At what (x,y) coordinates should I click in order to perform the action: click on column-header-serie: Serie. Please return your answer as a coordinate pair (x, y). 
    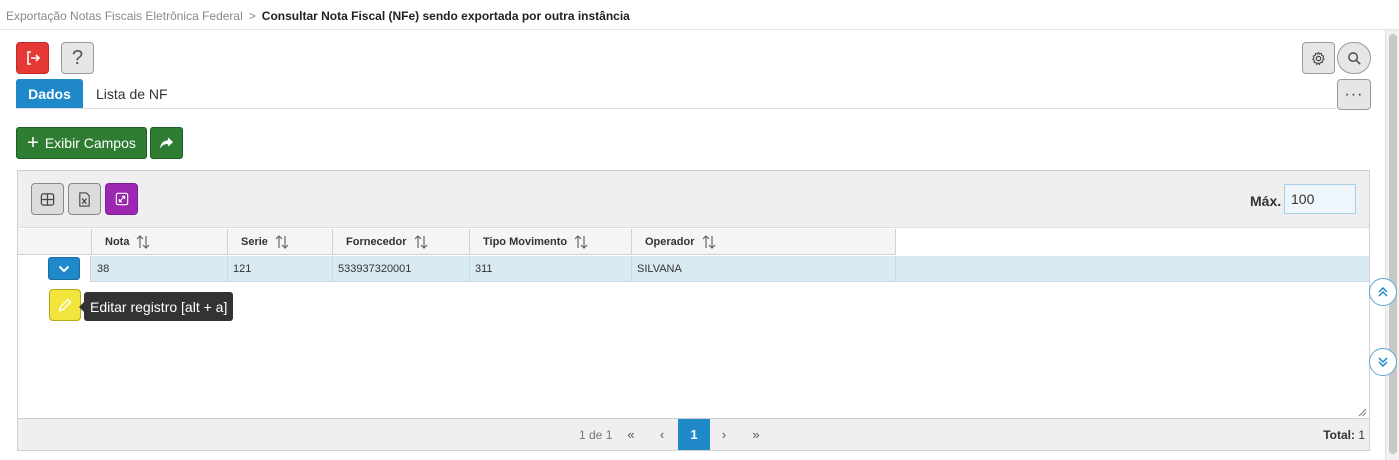
    Looking at the image, I should click on (280, 242).